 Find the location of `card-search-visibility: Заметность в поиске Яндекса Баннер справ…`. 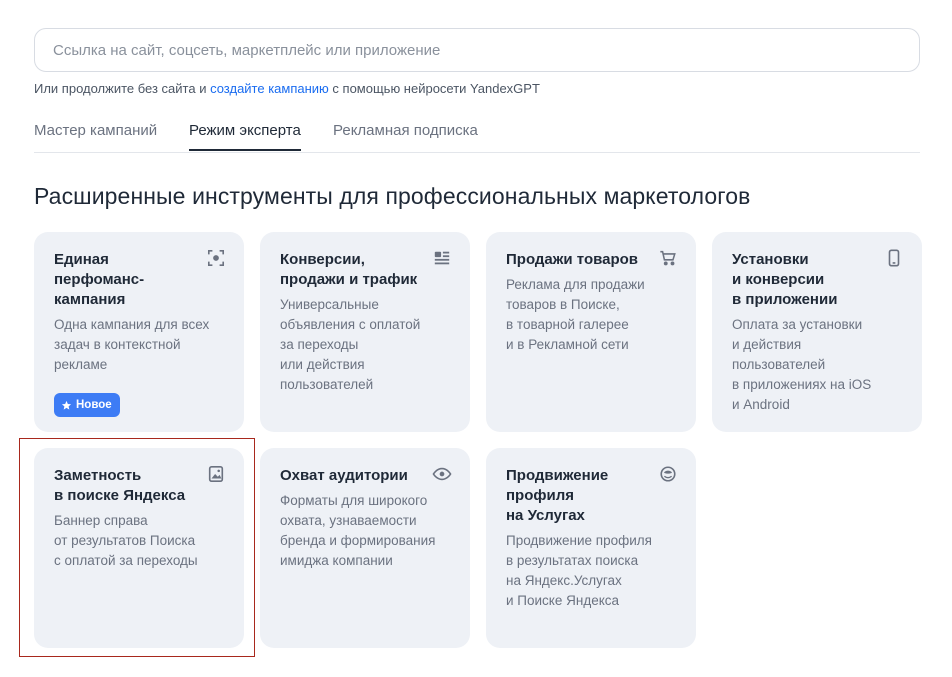

card-search-visibility: Заметность в поиске Яндекса Баннер справ… is located at coordinates (139, 548).